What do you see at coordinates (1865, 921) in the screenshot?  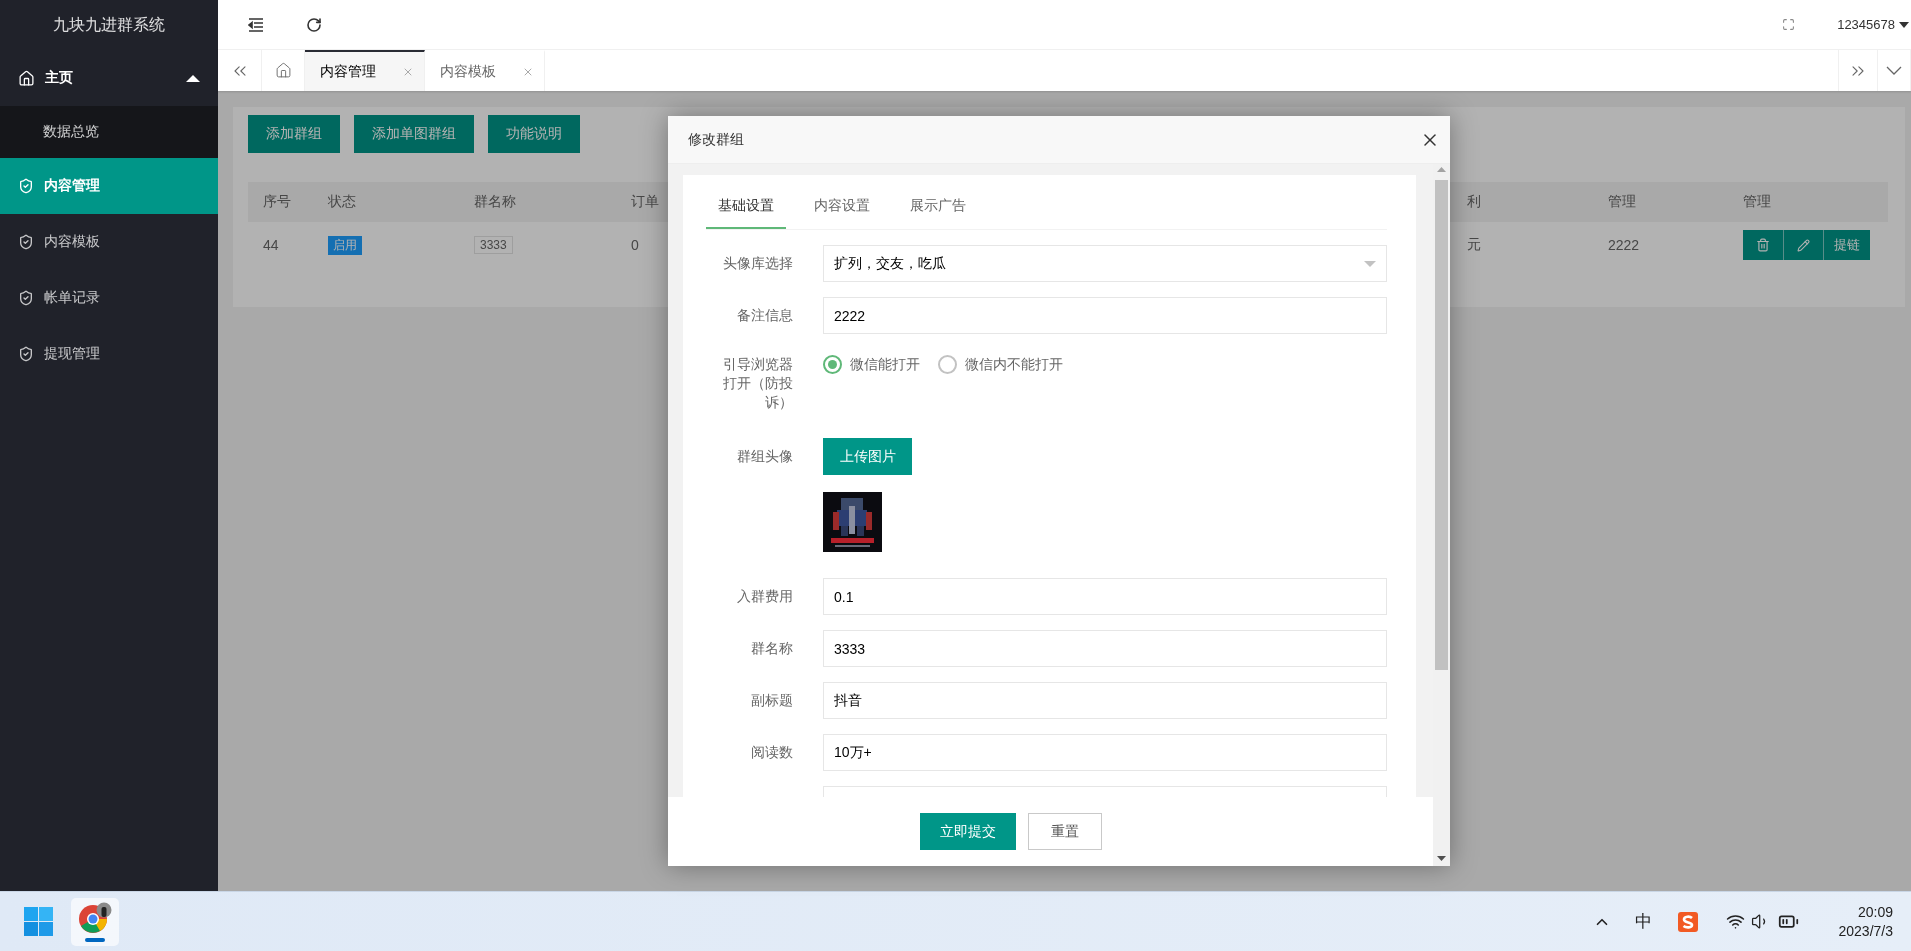 I see `clock: 20:09 2023/7/3` at bounding box center [1865, 921].